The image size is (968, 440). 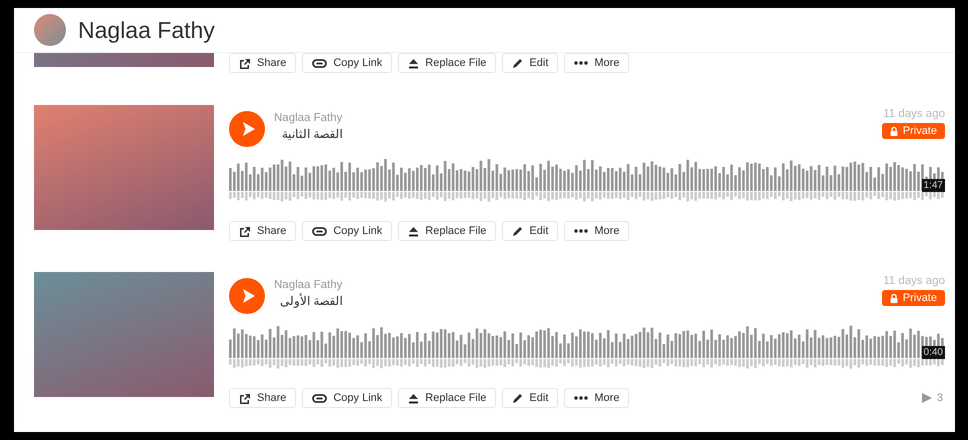 I want to click on play-count: 3, so click(x=939, y=398).